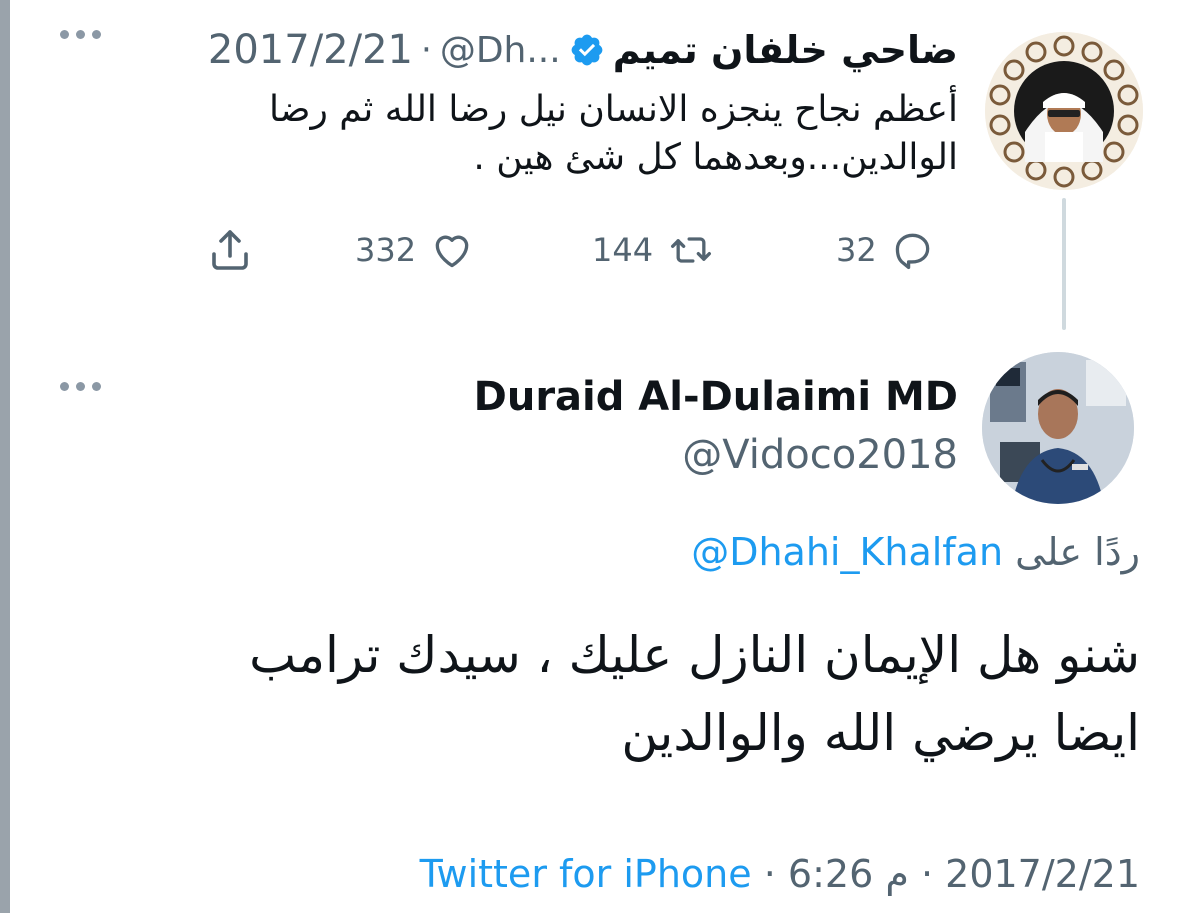 The height and width of the screenshot is (913, 1200). Describe the element at coordinates (694, 655) in the screenshot. I see `reply-tweet-text-line: شنو هل الإيمان النازل عليك ، سيدك ترامب` at that location.